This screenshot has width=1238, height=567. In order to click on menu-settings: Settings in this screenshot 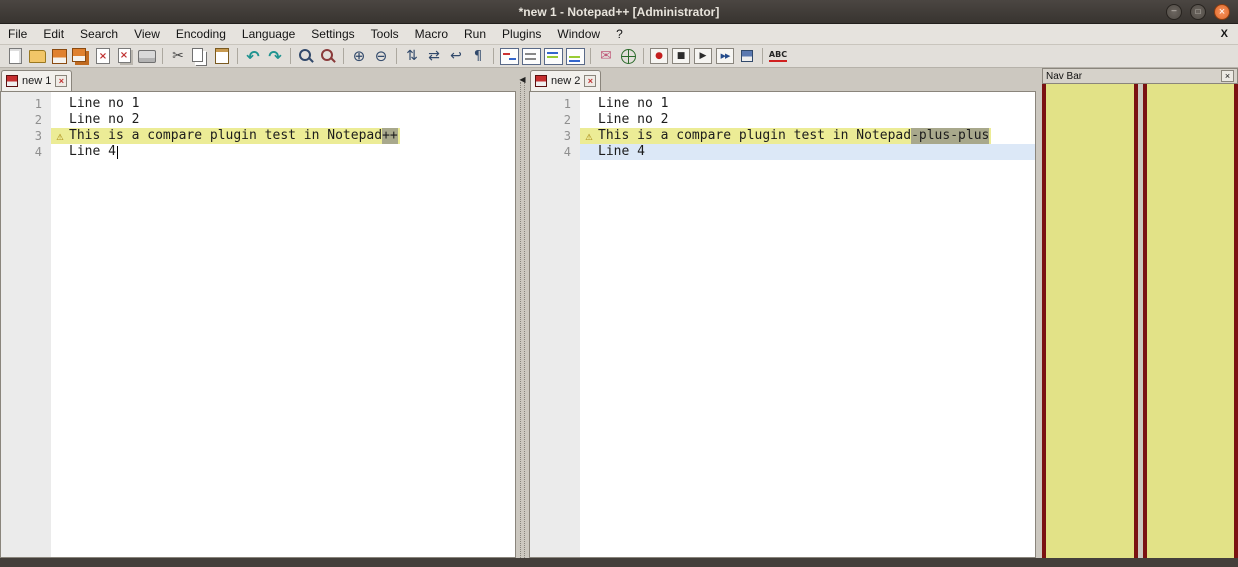, I will do `click(332, 34)`.